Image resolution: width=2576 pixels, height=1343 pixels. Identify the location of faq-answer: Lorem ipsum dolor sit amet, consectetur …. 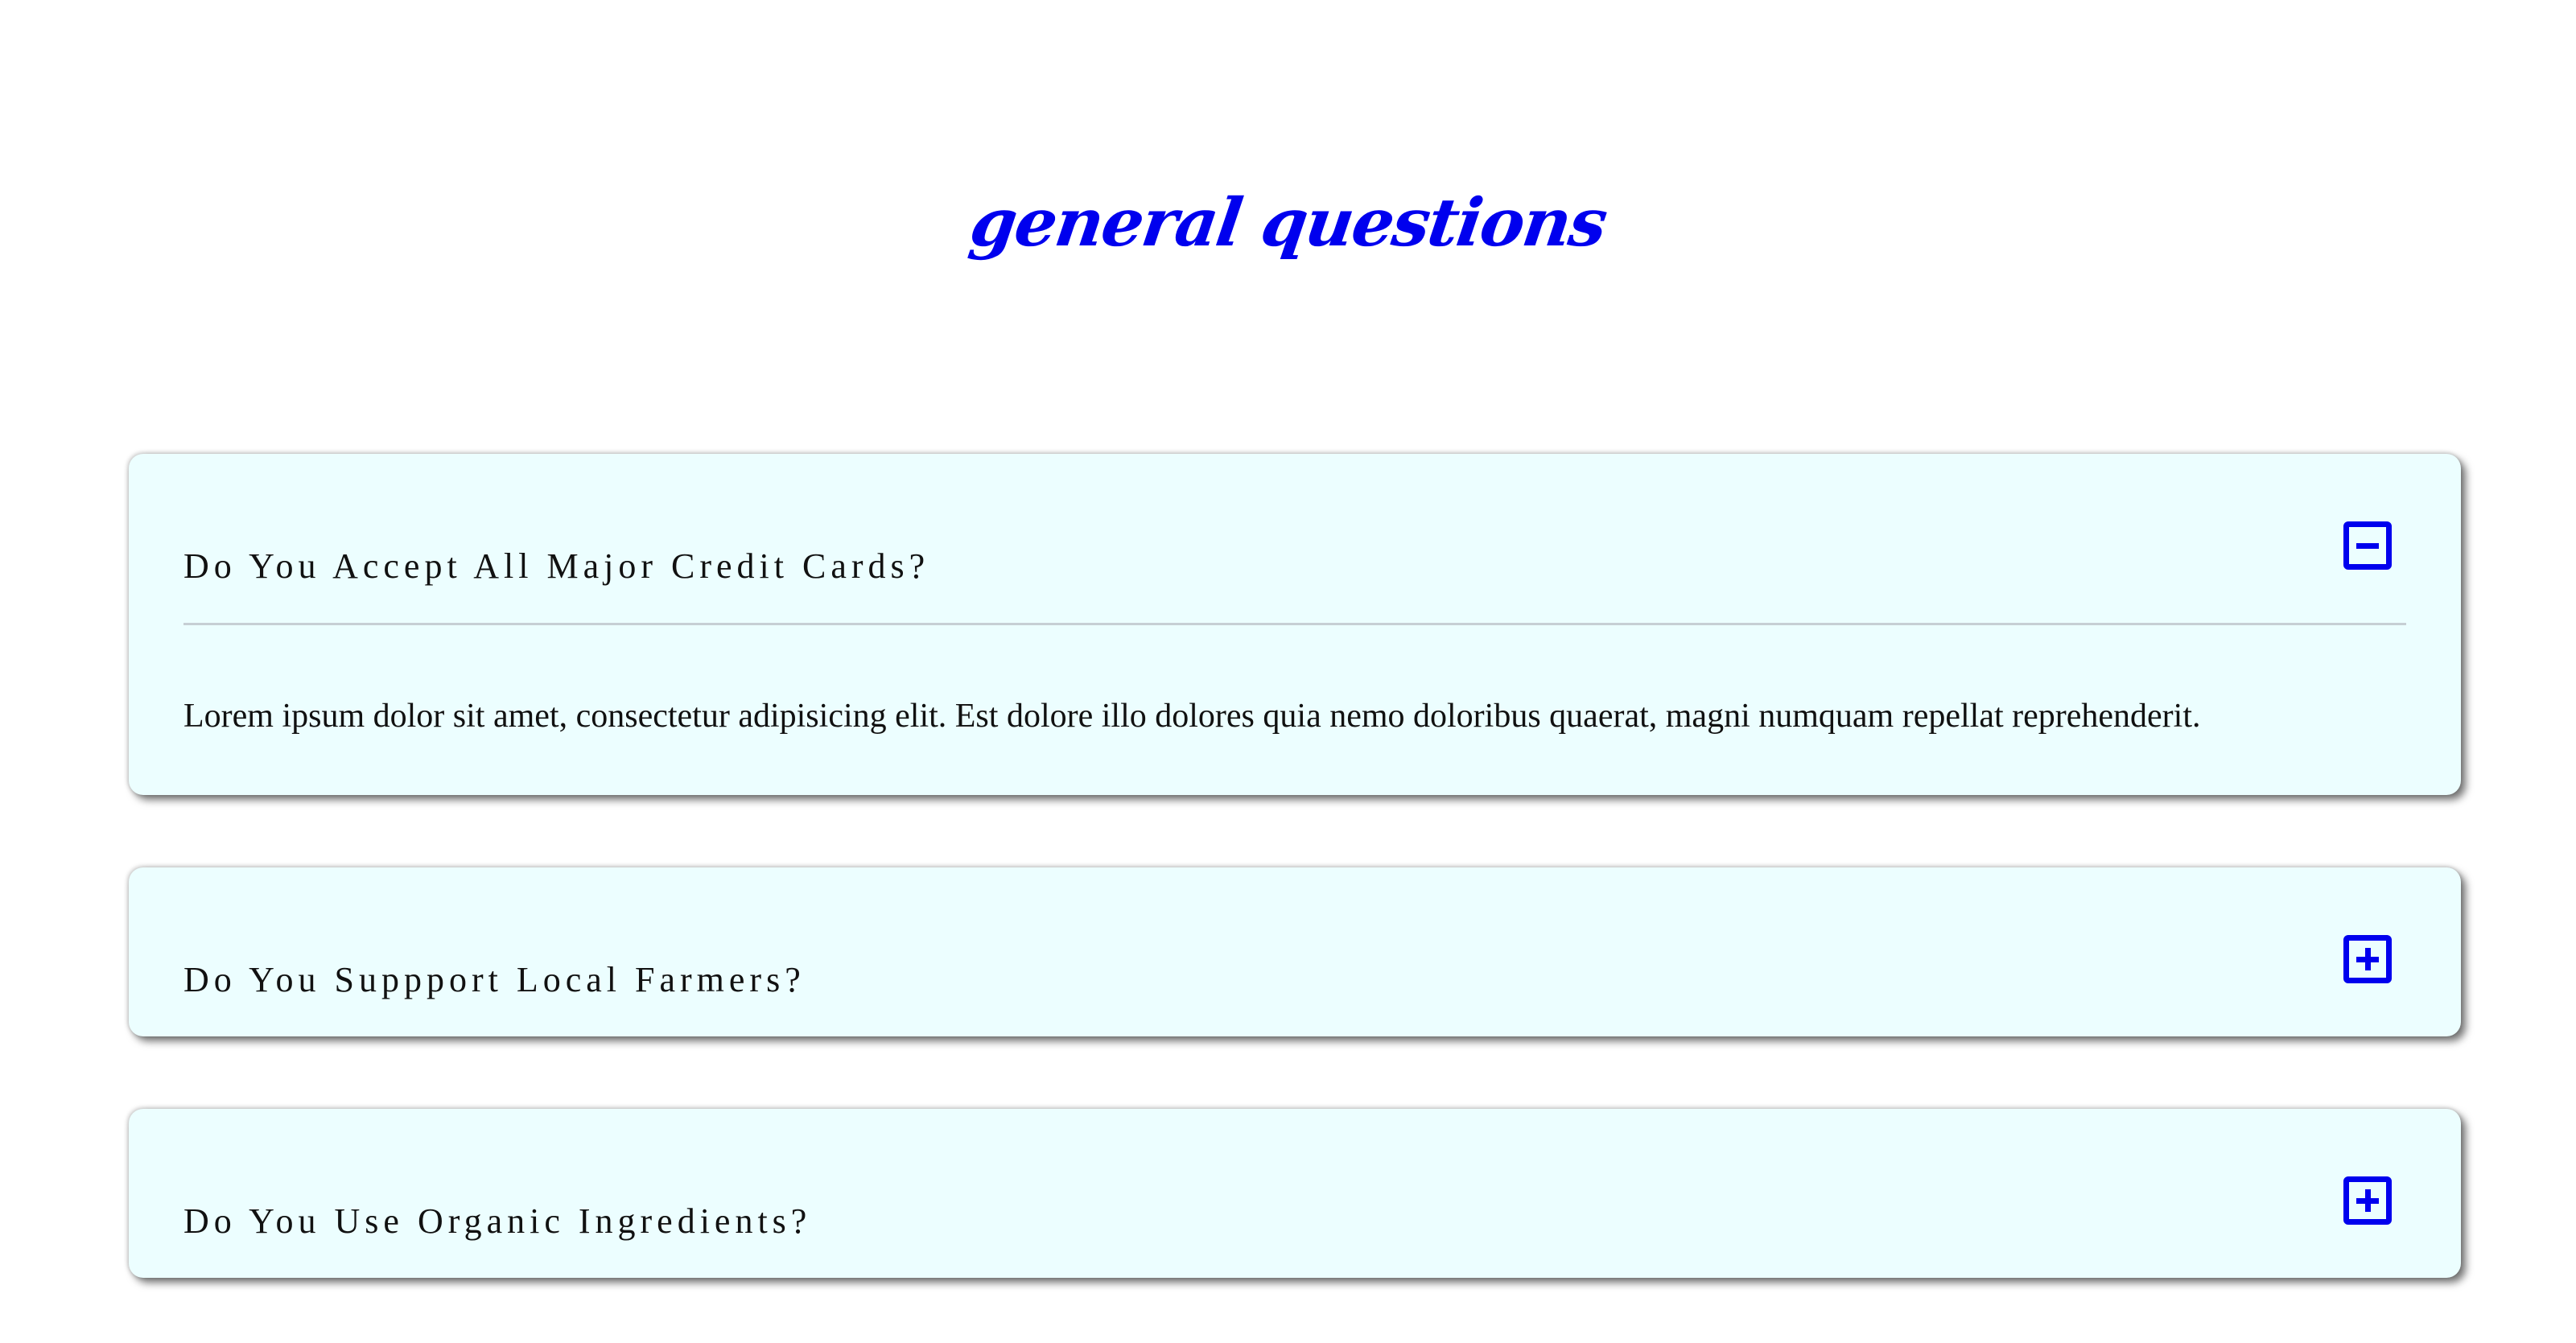
(1192, 716).